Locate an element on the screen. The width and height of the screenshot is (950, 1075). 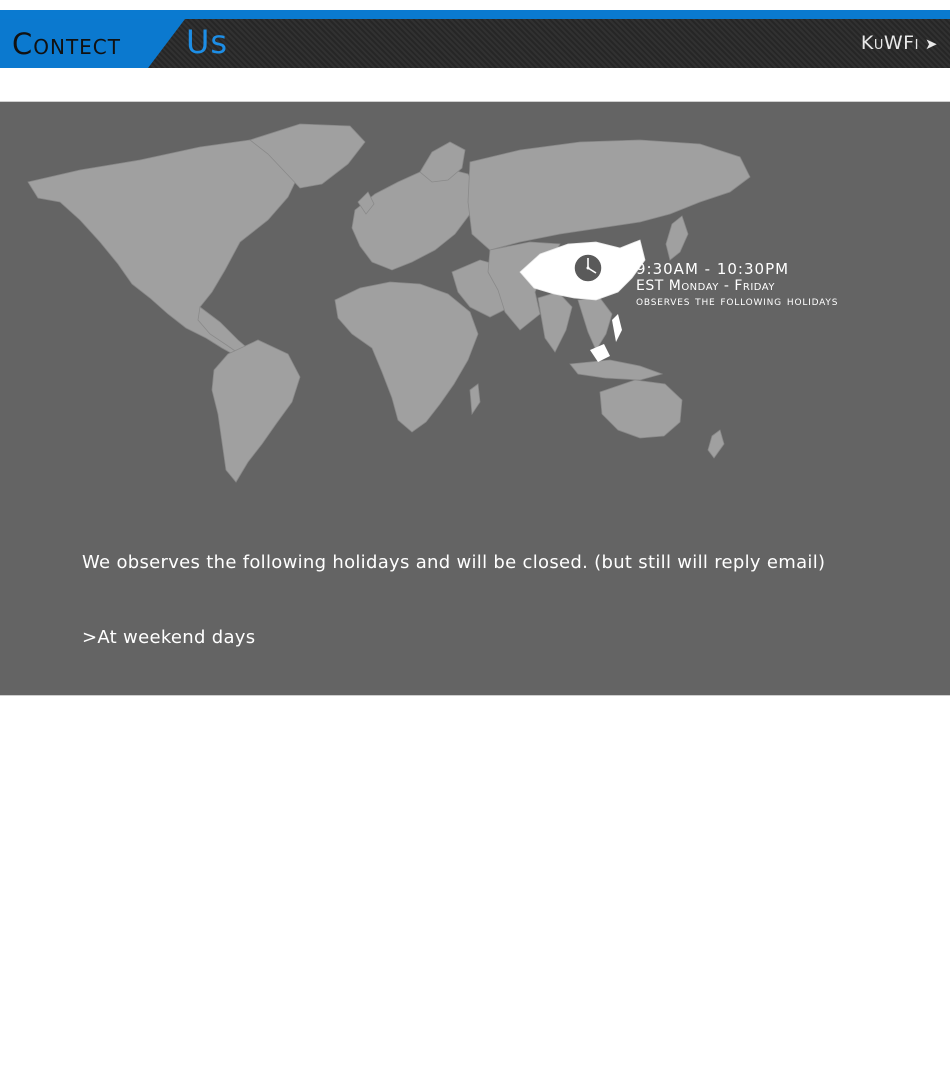
brand-link: KuWFi ➤ is located at coordinates (899, 43).